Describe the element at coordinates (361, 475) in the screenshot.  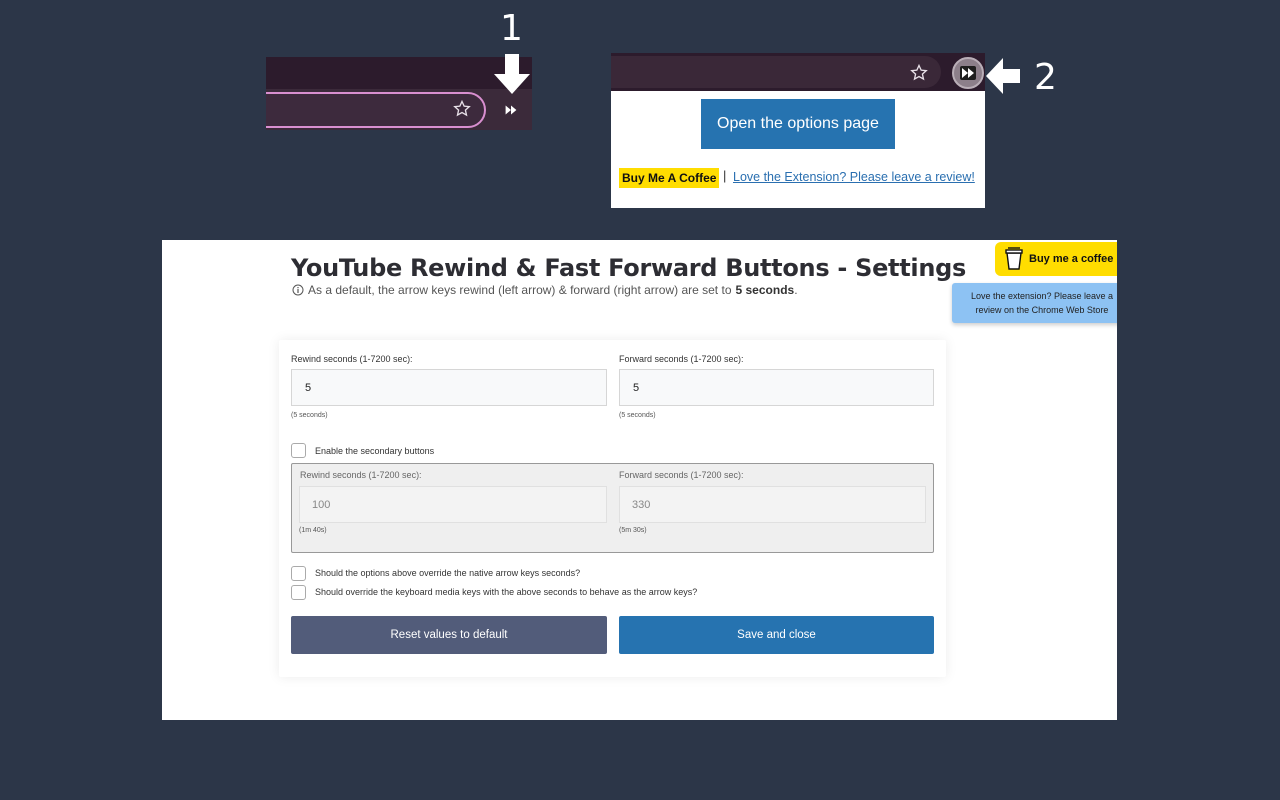
I see `secondary-rewind-label: Rewind seconds (1-7200 sec):` at that location.